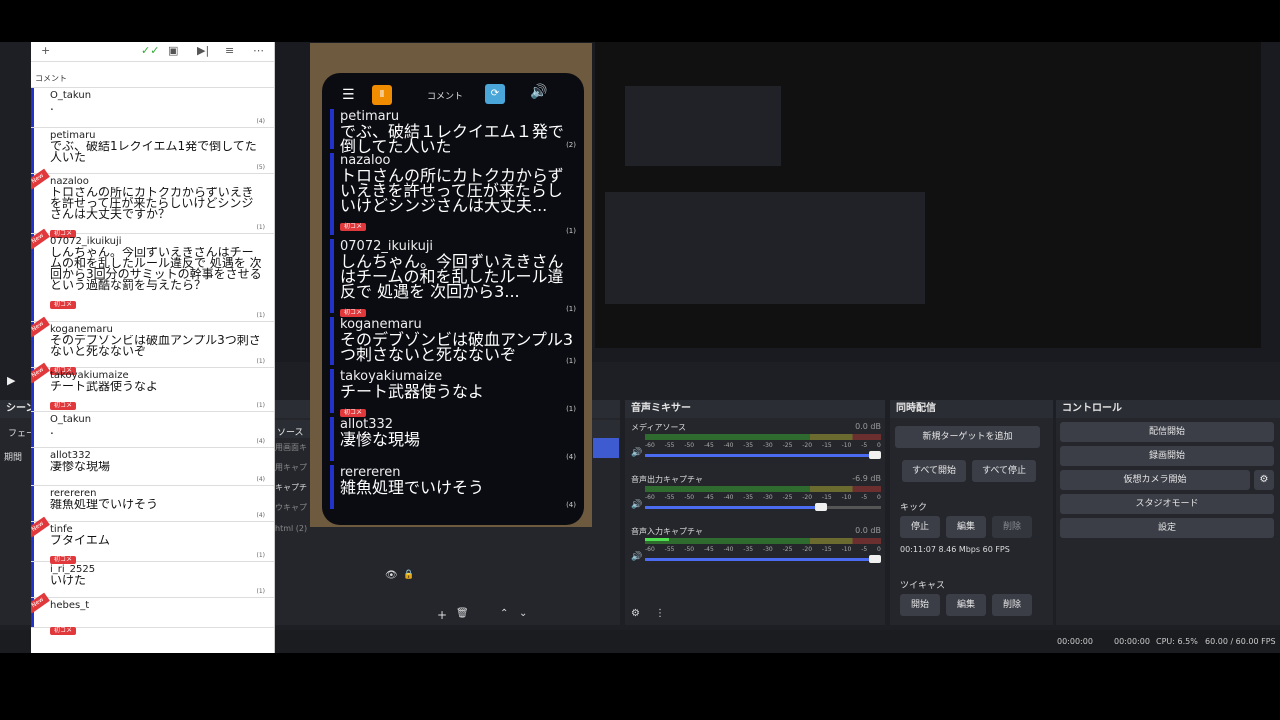 The height and width of the screenshot is (720, 1280). Describe the element at coordinates (291, 487) in the screenshot. I see `source-row-4: キャプチ` at that location.